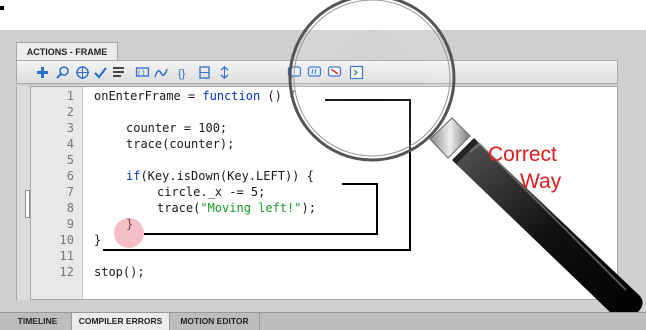 Image resolution: width=646 pixels, height=330 pixels. I want to click on bottom-tab-bar: TIMELINE COMPILER ERRORS MOTION EDITOR, so click(323, 321).